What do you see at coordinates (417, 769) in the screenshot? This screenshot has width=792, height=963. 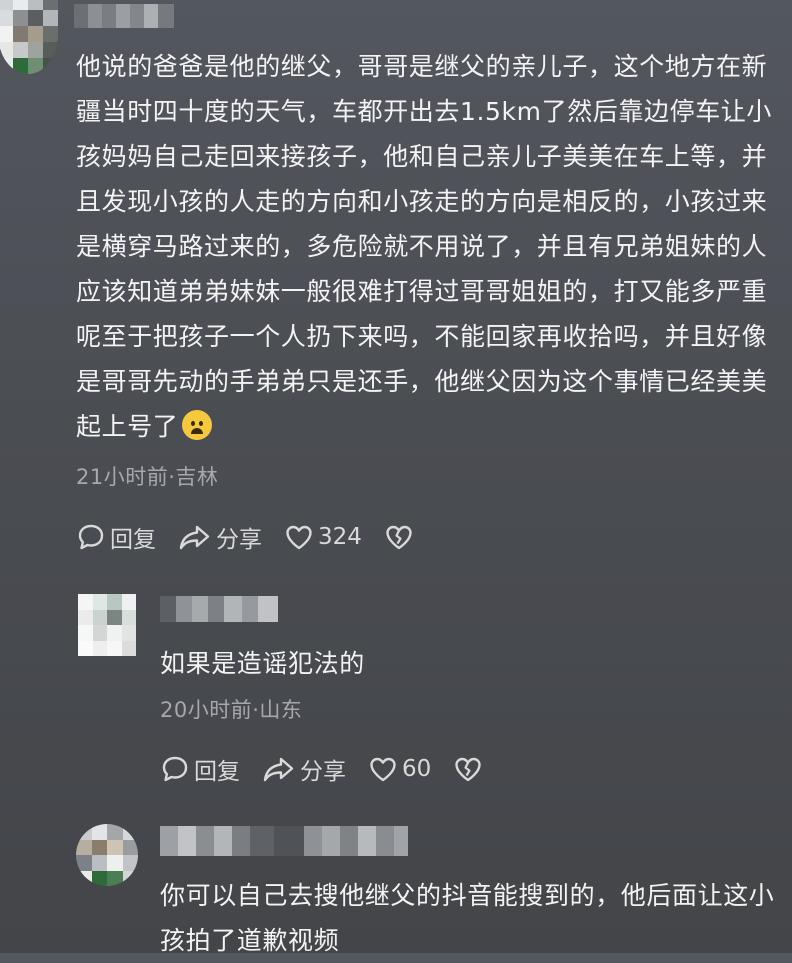 I see `like-count: 60` at bounding box center [417, 769].